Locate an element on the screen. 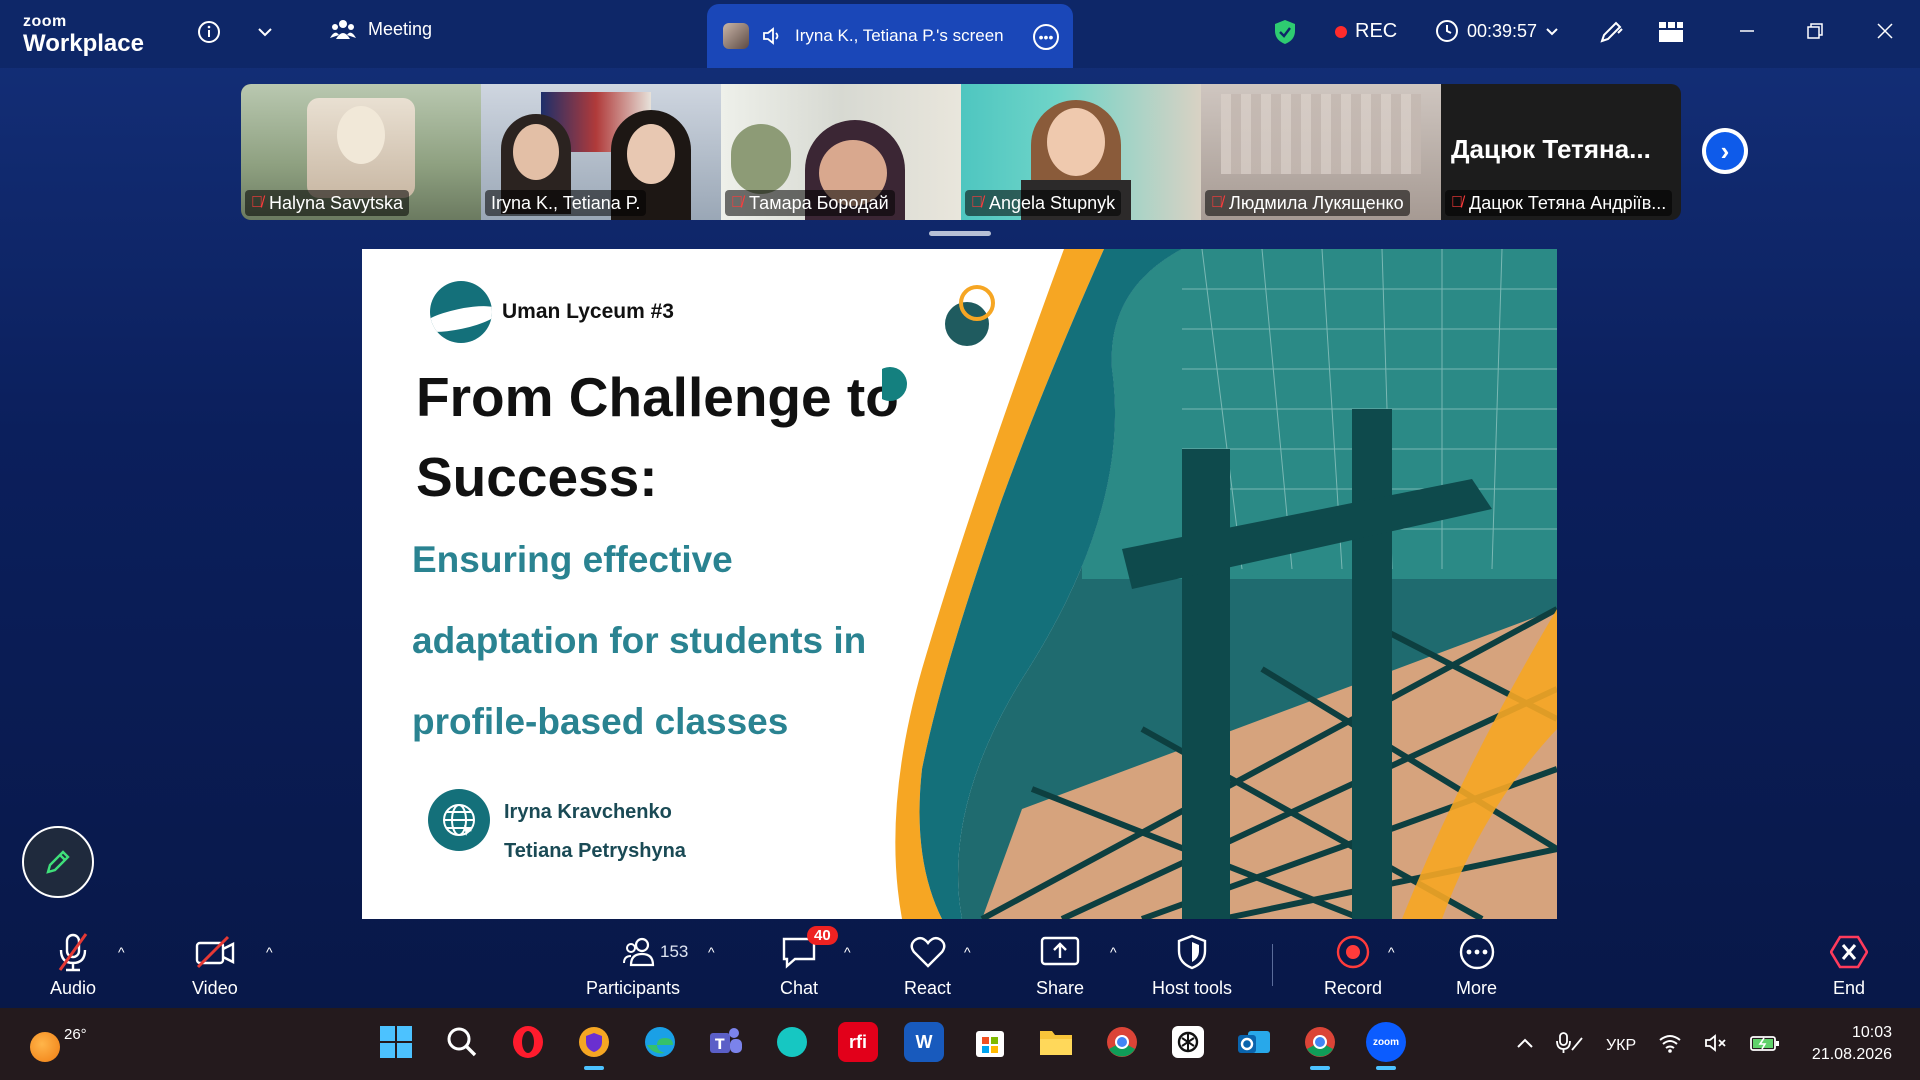  host-tools-button: Host tools is located at coordinates (1192, 965).